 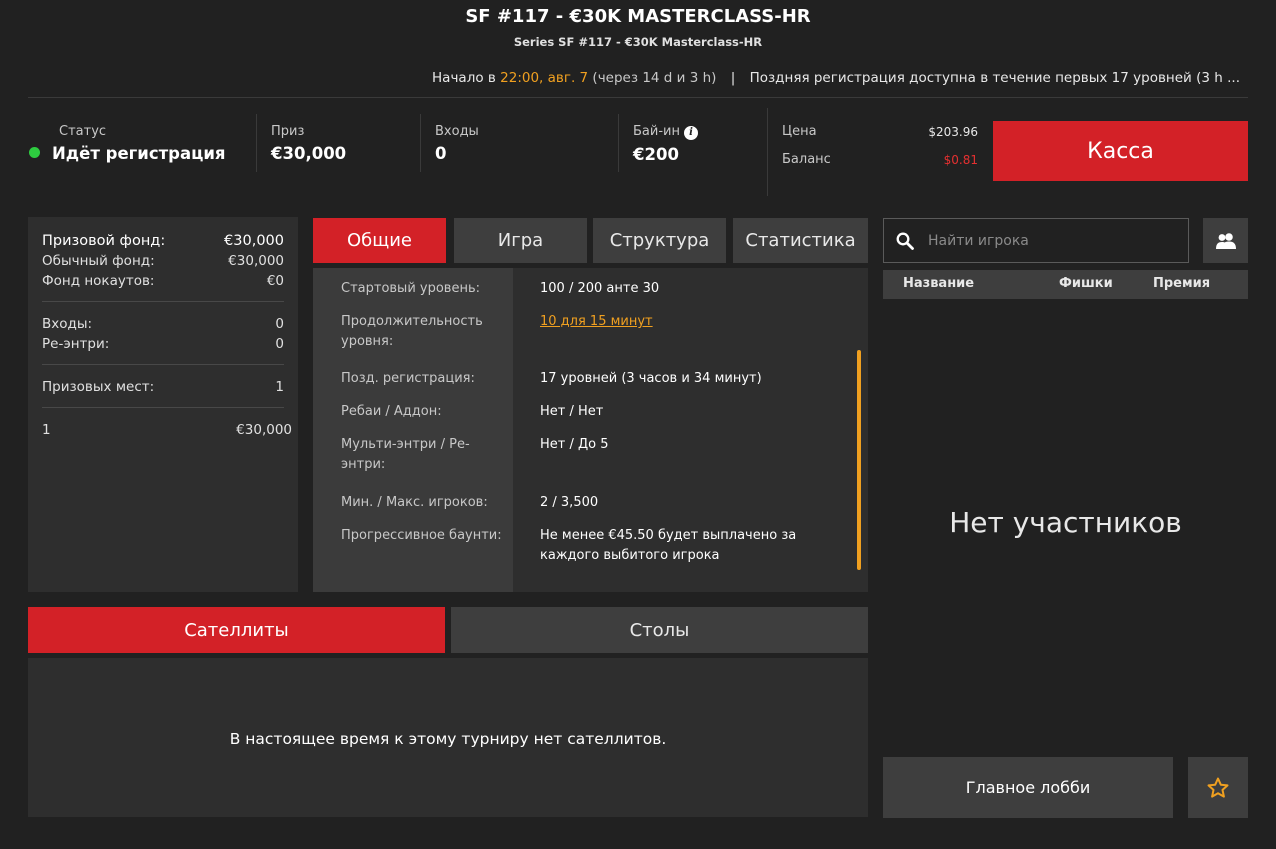 I want to click on knockout-pool-row: Фонд нокаутов: €0, so click(x=163, y=281).